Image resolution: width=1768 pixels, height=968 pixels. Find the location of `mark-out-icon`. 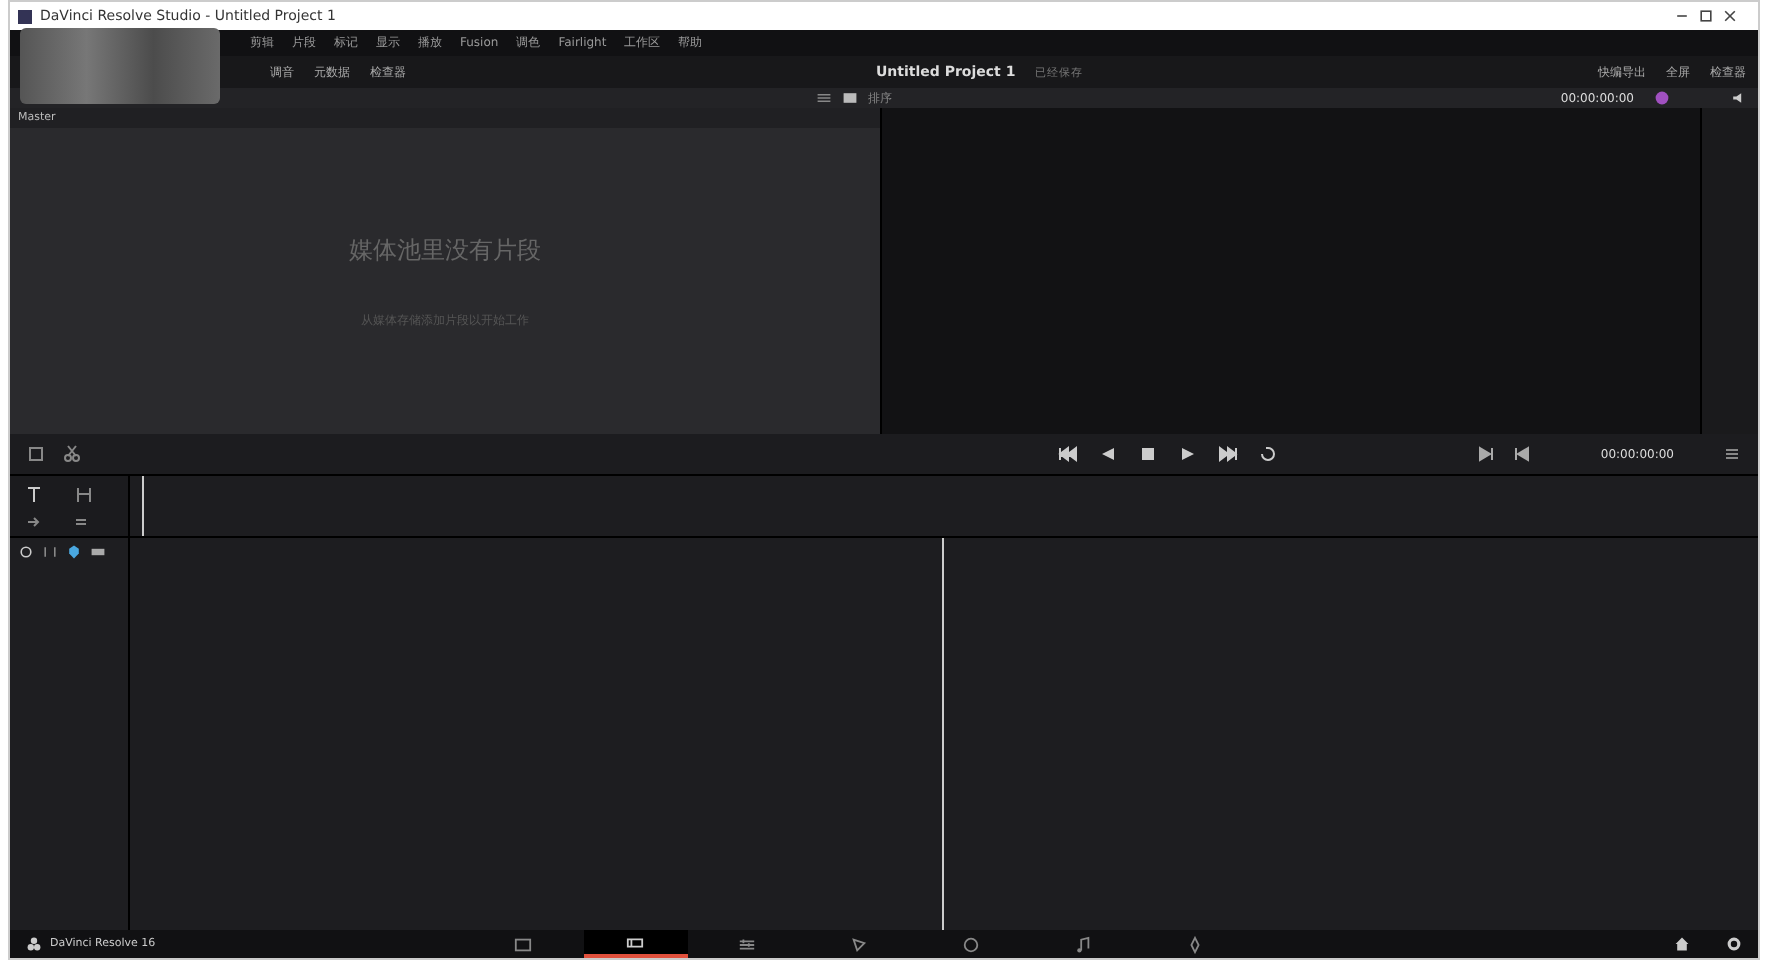

mark-out-icon is located at coordinates (1522, 454).